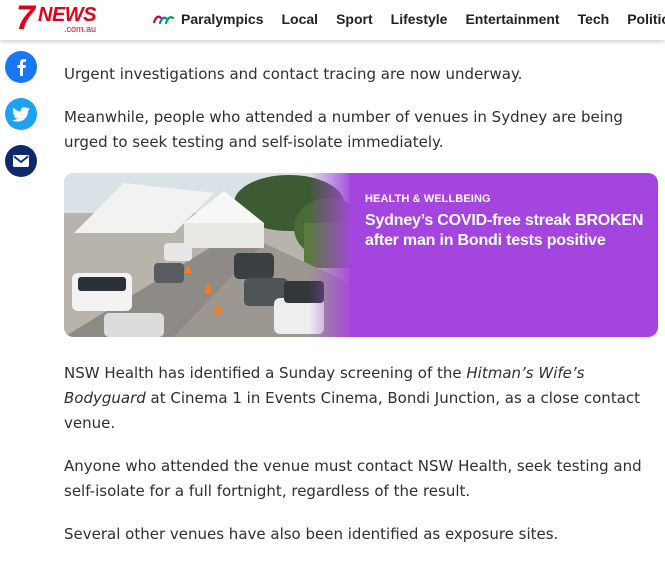  Describe the element at coordinates (80, 29) in the screenshot. I see `logo-domain: .com.au` at that location.